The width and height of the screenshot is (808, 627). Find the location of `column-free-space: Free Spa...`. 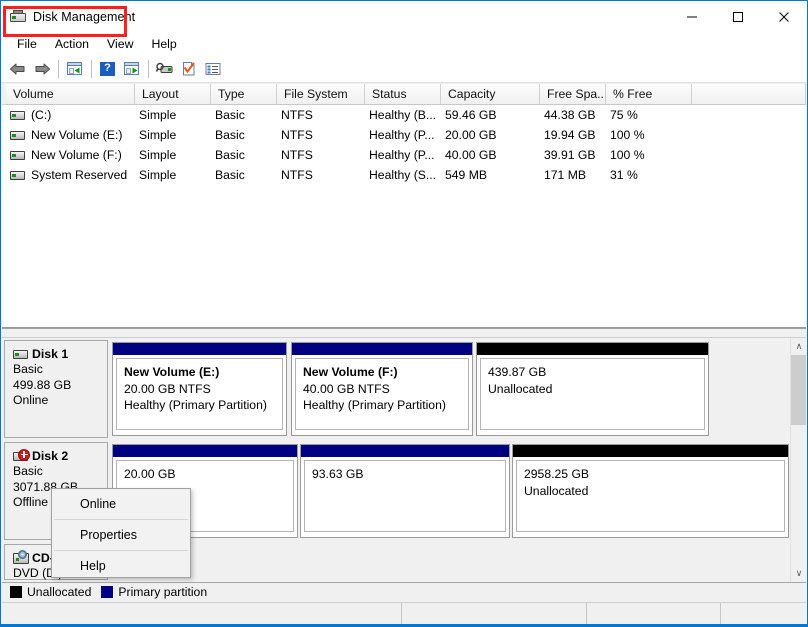

column-free-space: Free Spa... is located at coordinates (573, 94).